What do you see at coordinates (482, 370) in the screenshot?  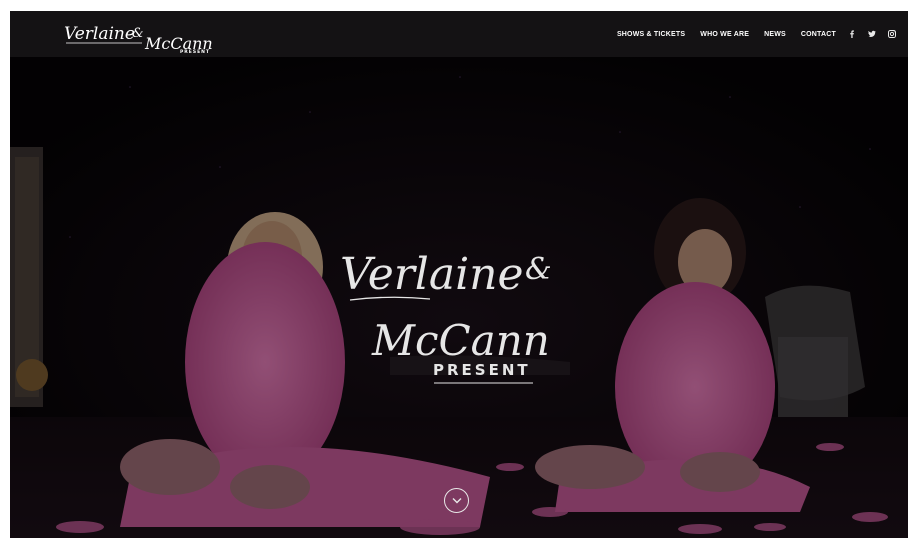 I see `hero-tagline: PRESENT` at bounding box center [482, 370].